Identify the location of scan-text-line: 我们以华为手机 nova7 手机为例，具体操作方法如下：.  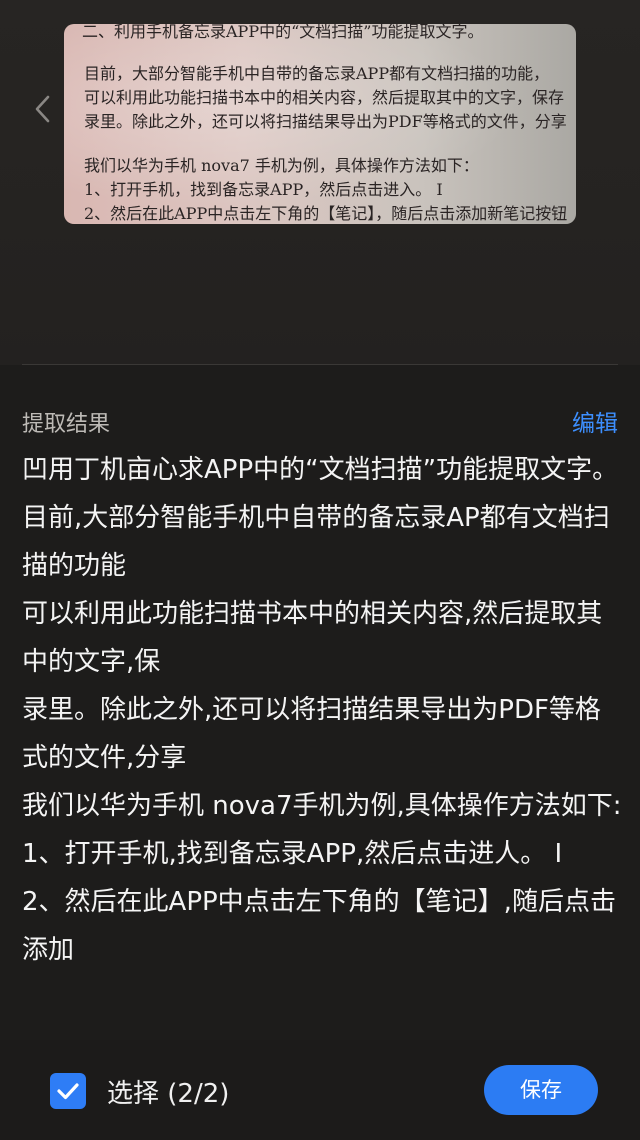
(281, 165).